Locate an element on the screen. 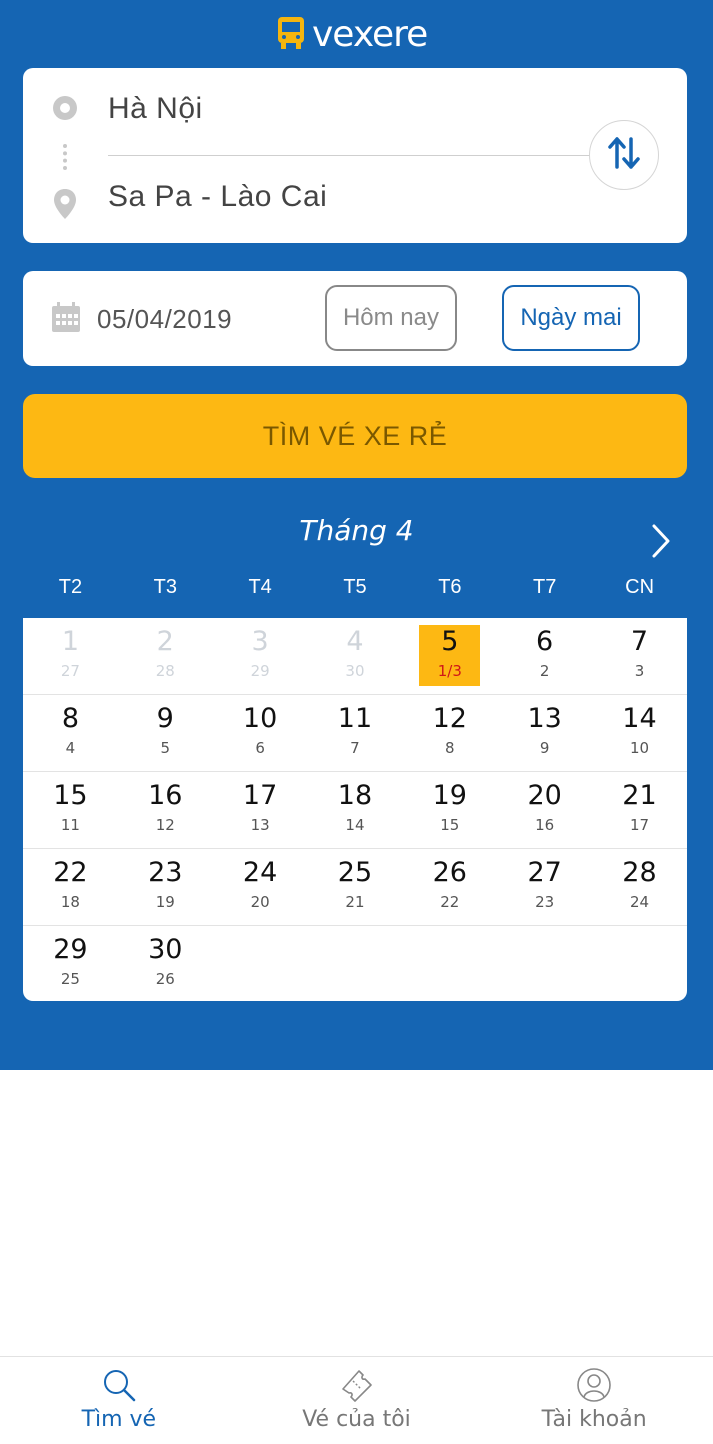 This screenshot has height=1444, width=713. lunar-date: 8 is located at coordinates (450, 748).